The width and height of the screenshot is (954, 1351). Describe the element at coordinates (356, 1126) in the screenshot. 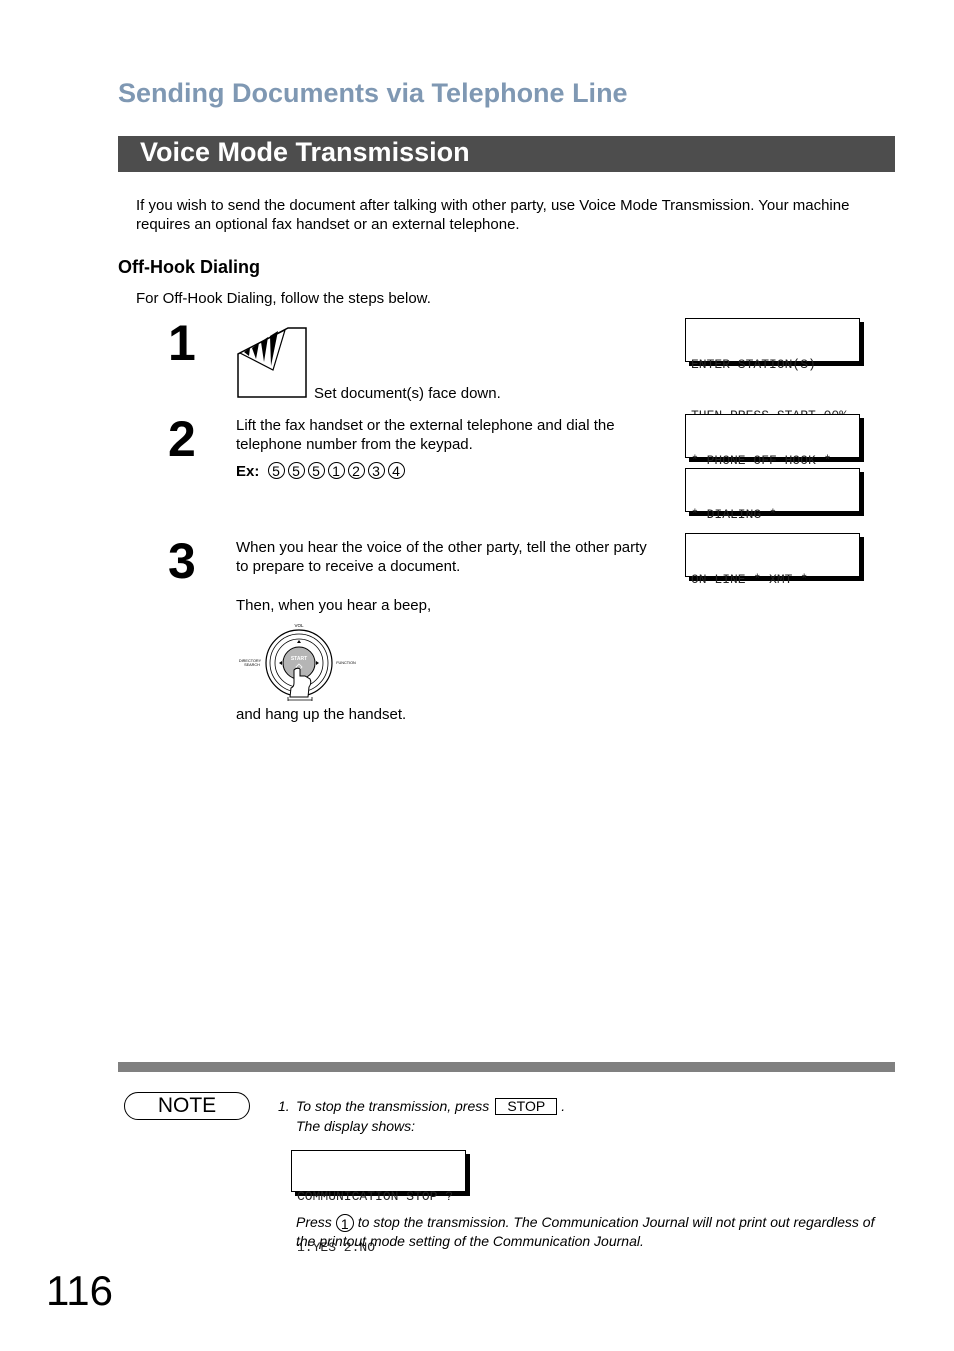

I see `note-line-2: The display shows:` at that location.